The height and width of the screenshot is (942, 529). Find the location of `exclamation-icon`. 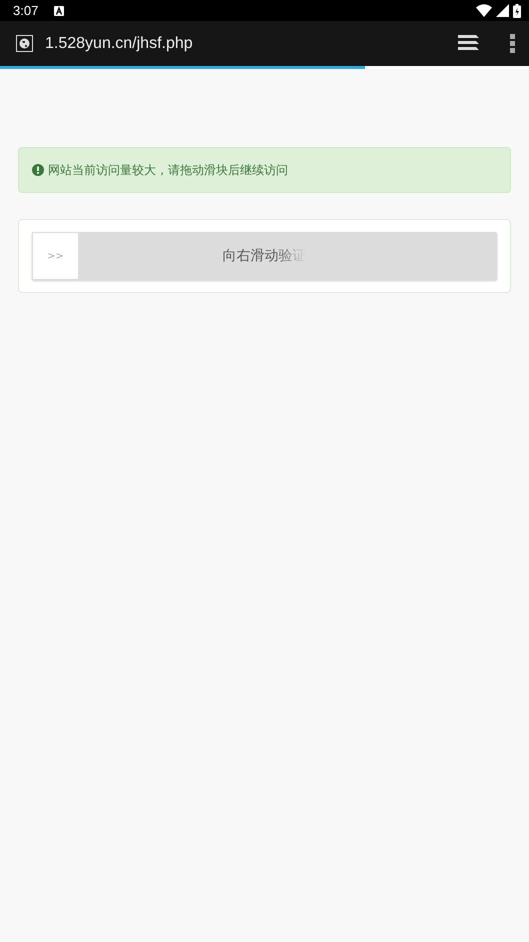

exclamation-icon is located at coordinates (38, 170).